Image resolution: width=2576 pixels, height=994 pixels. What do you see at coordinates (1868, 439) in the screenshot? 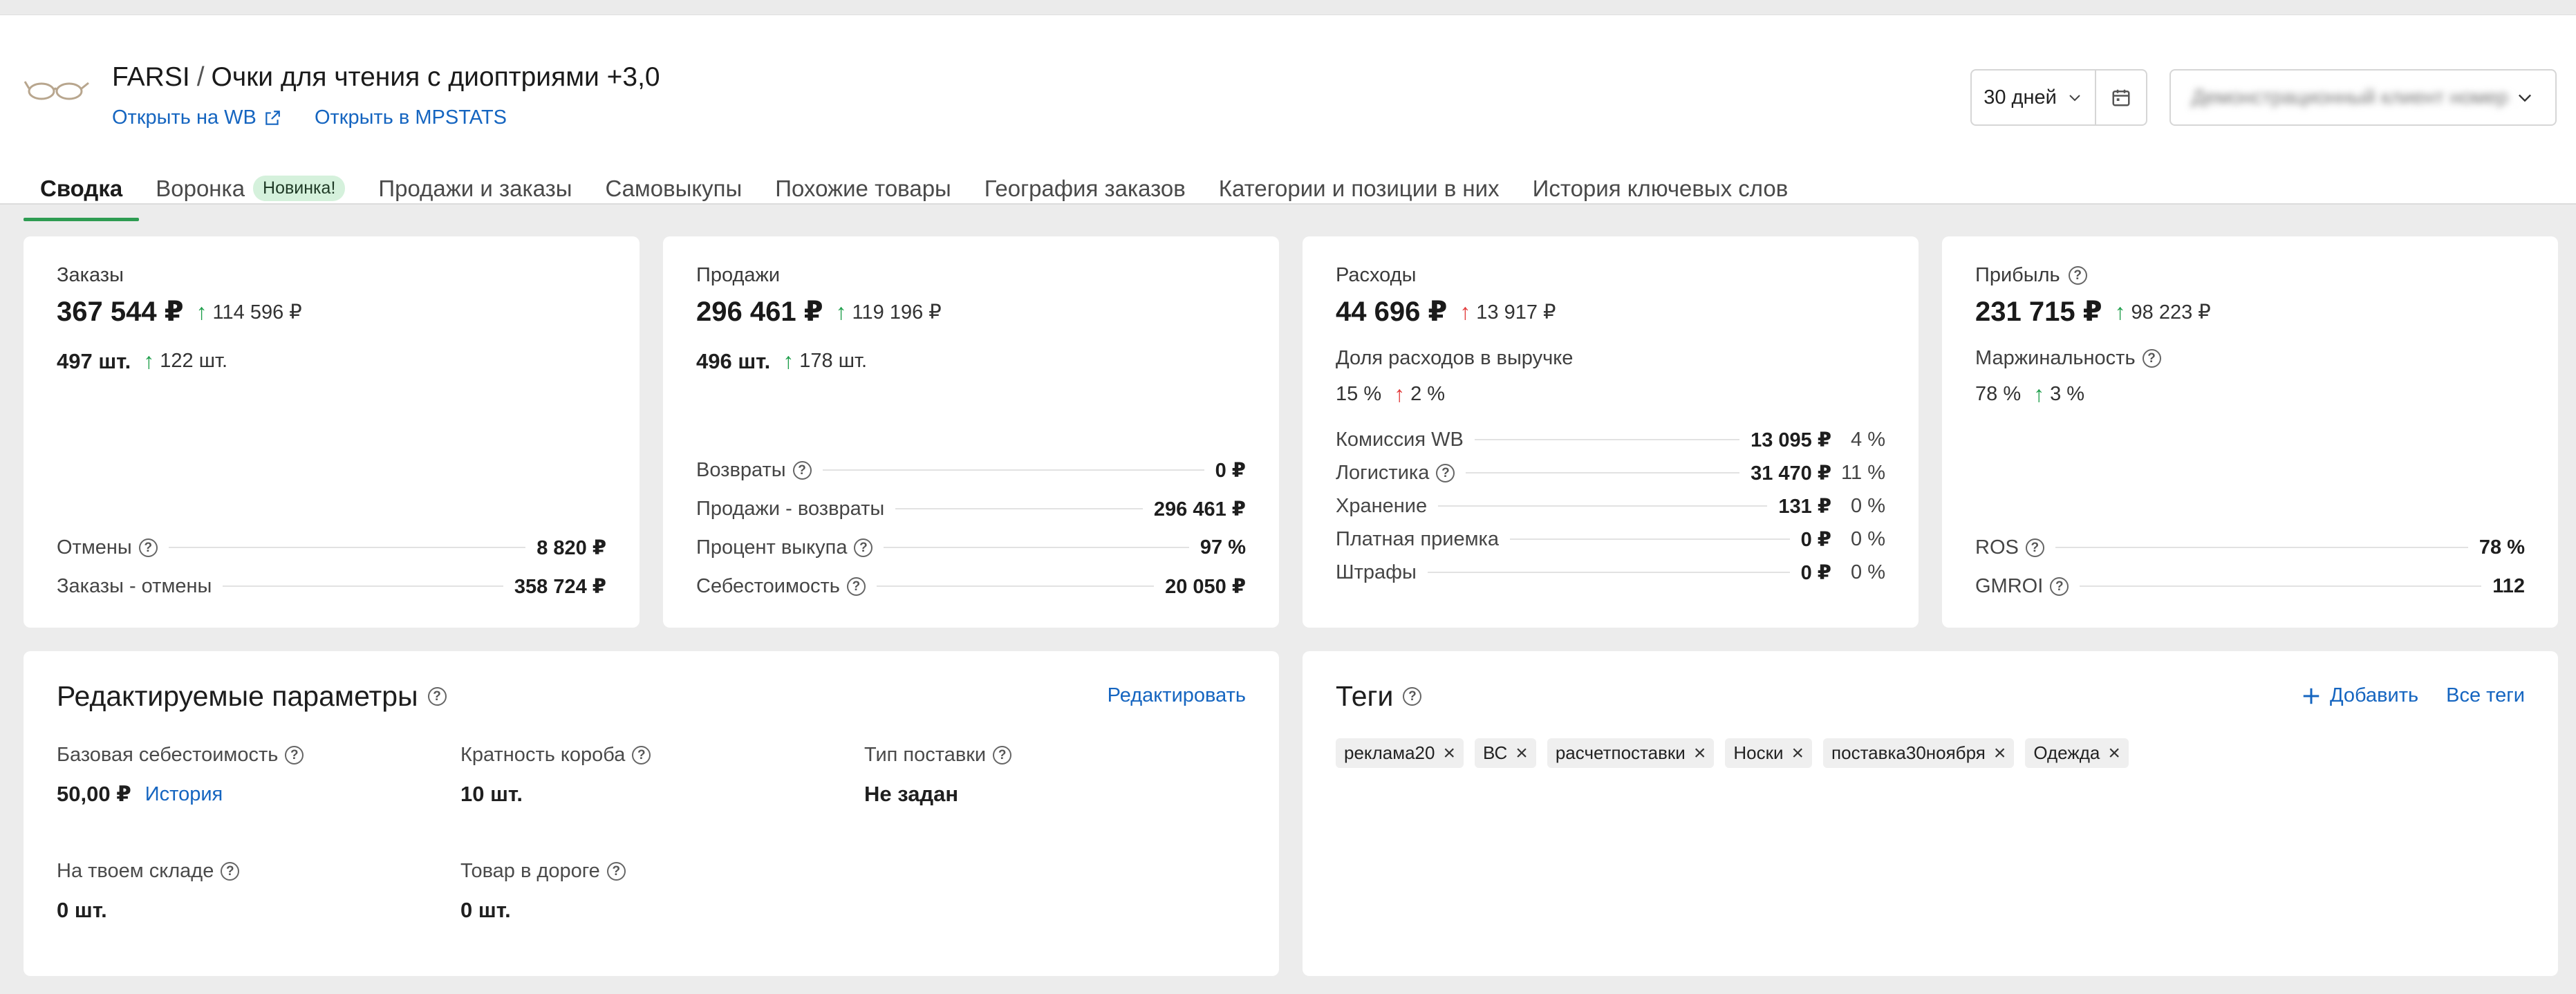
I see `stat-percent: 4 %` at bounding box center [1868, 439].